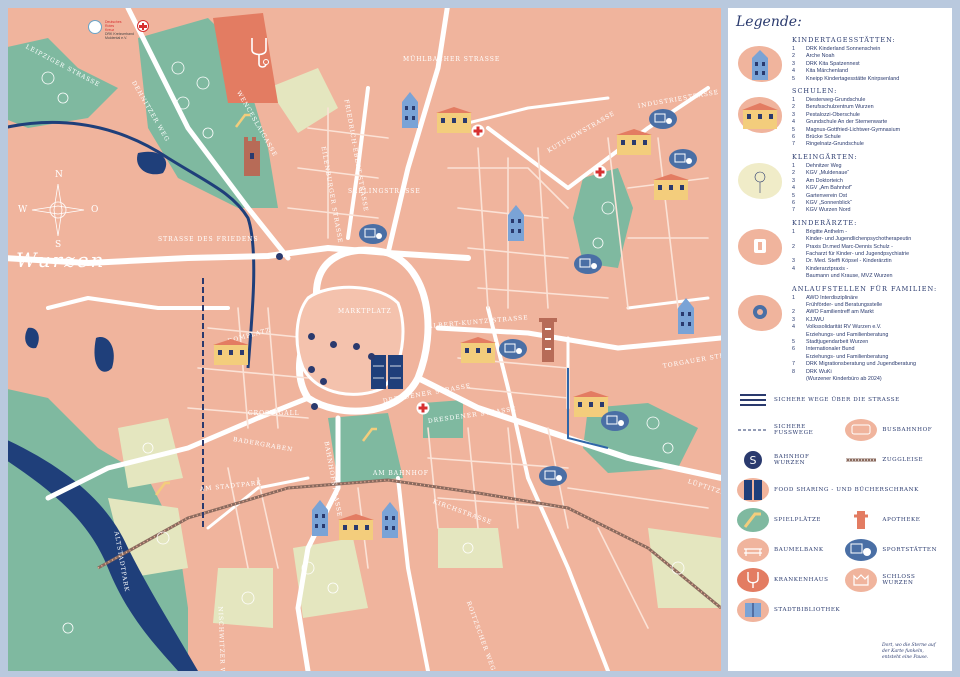  I want to click on family-service-legend-icon, so click(760, 312).